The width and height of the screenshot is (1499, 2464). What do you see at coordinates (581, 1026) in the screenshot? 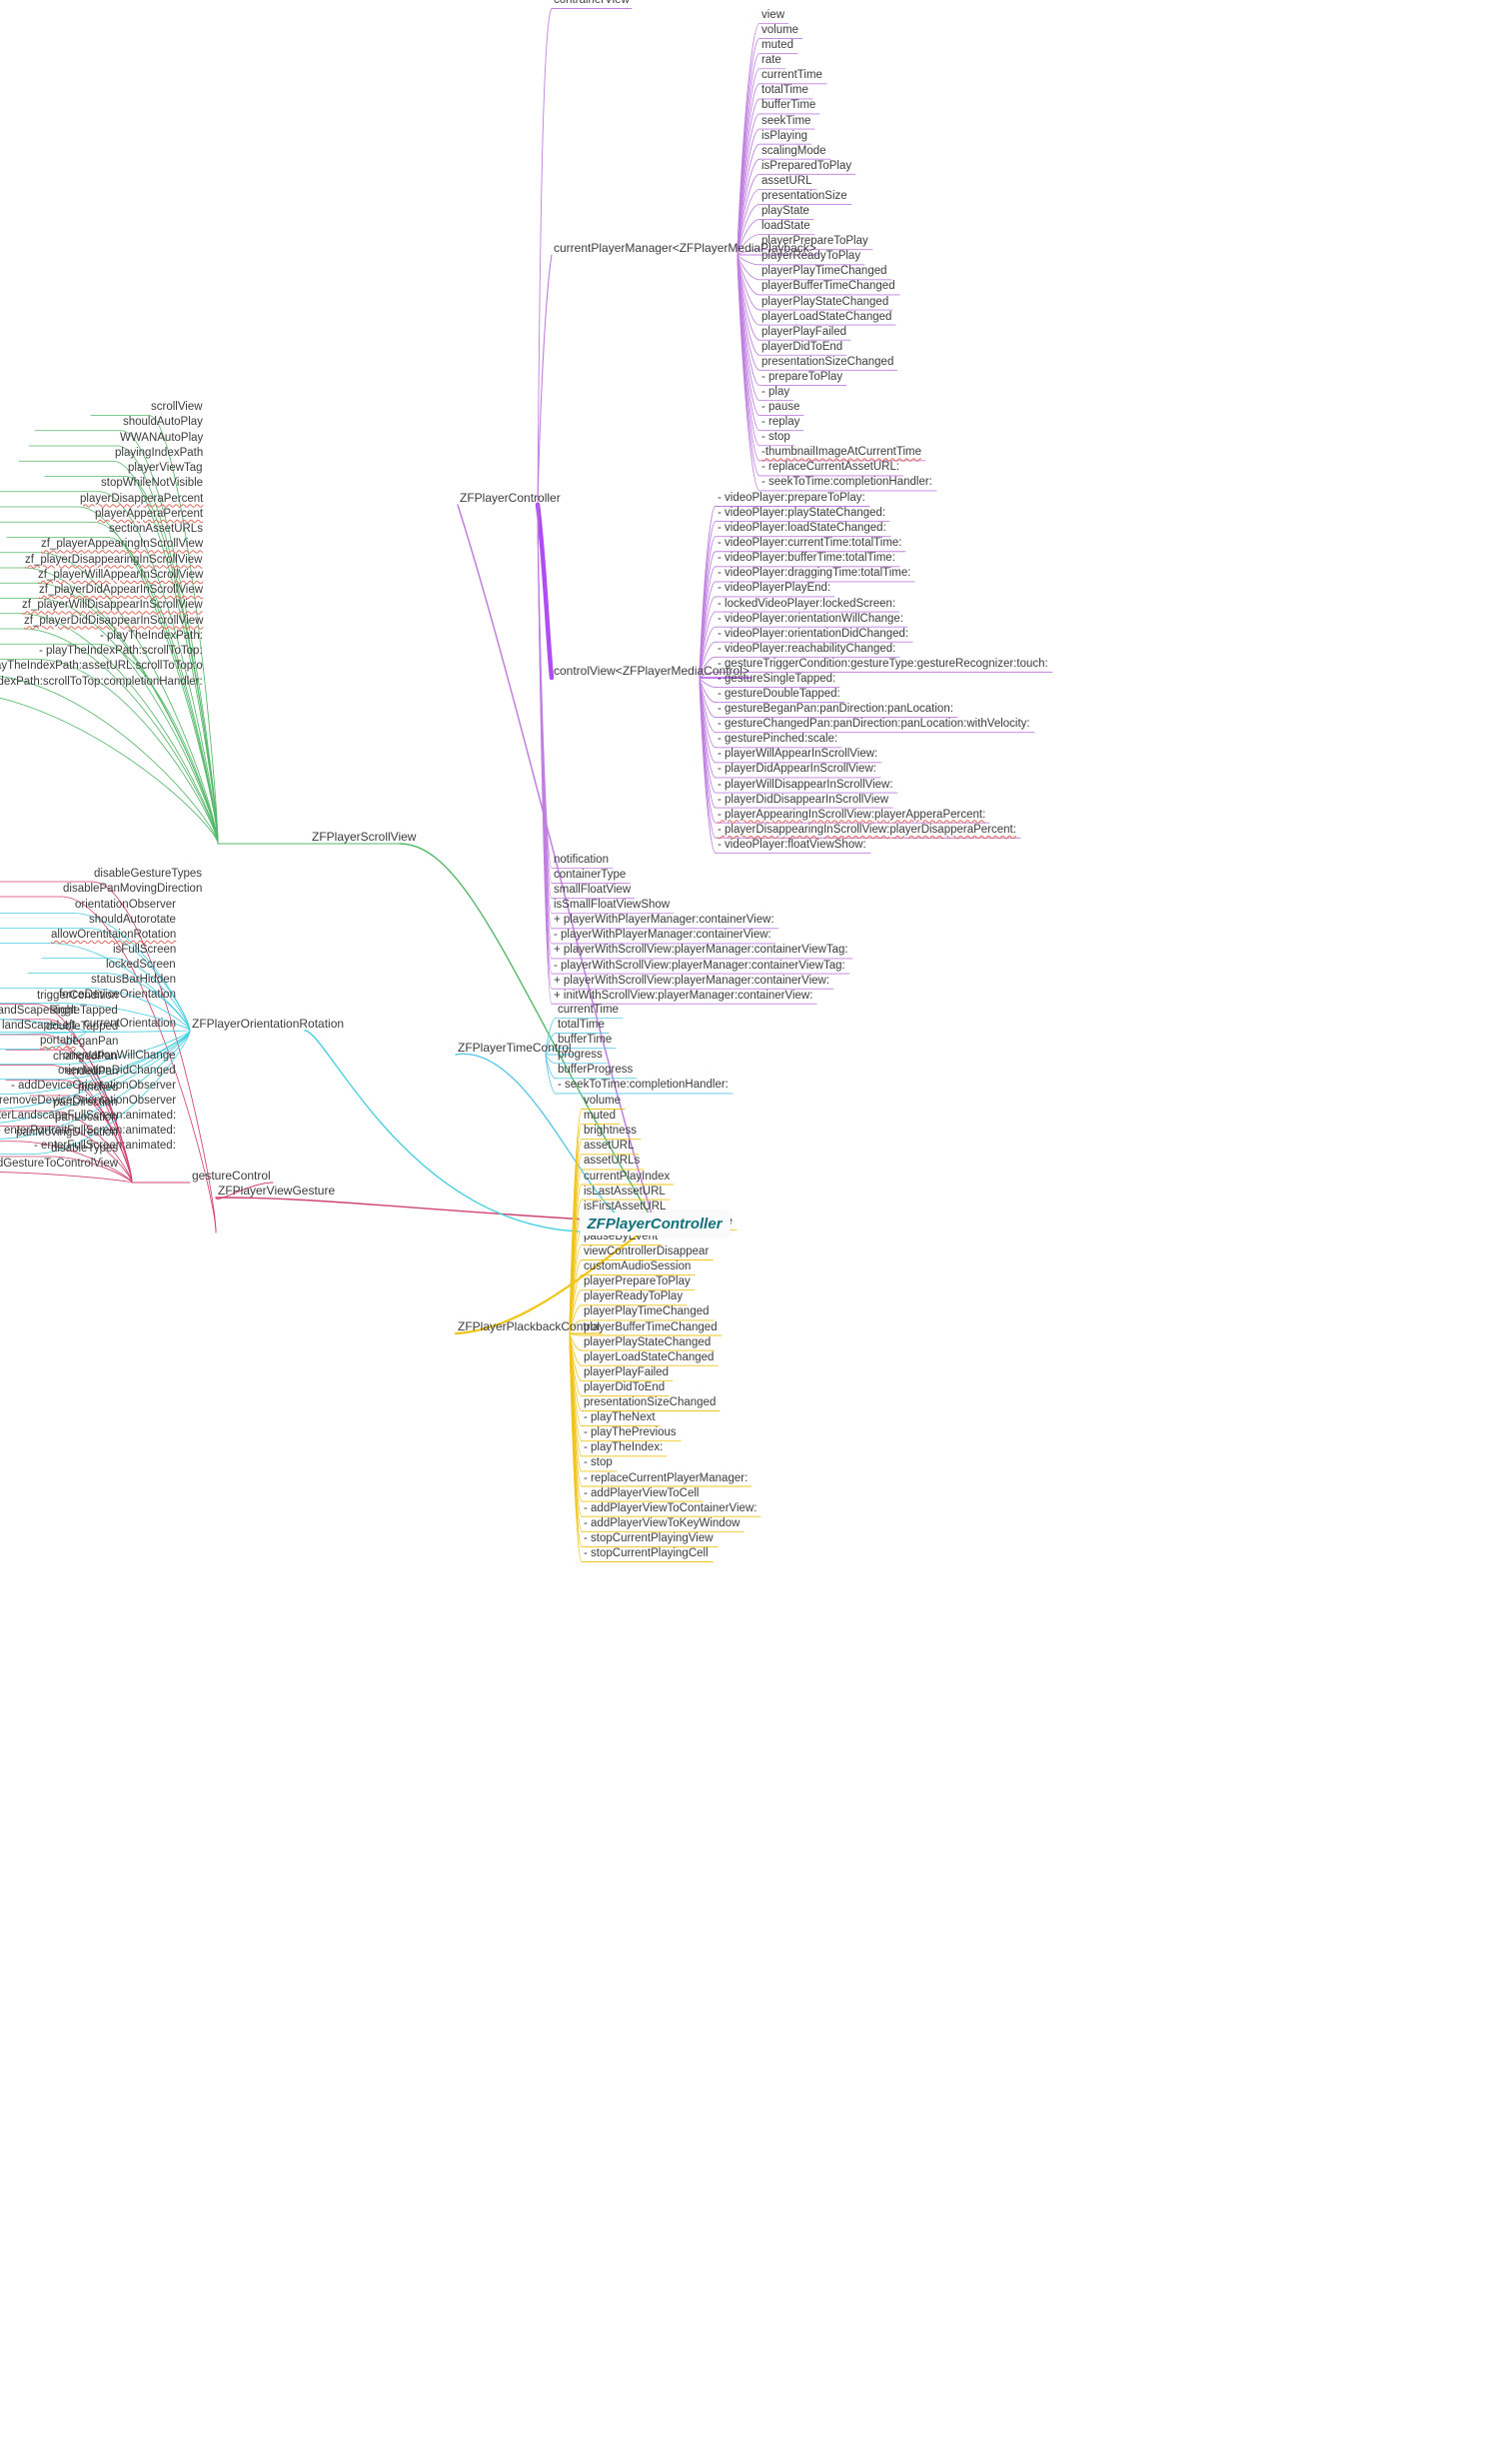
I see `leaf-timecontrol-1: totalTime` at bounding box center [581, 1026].